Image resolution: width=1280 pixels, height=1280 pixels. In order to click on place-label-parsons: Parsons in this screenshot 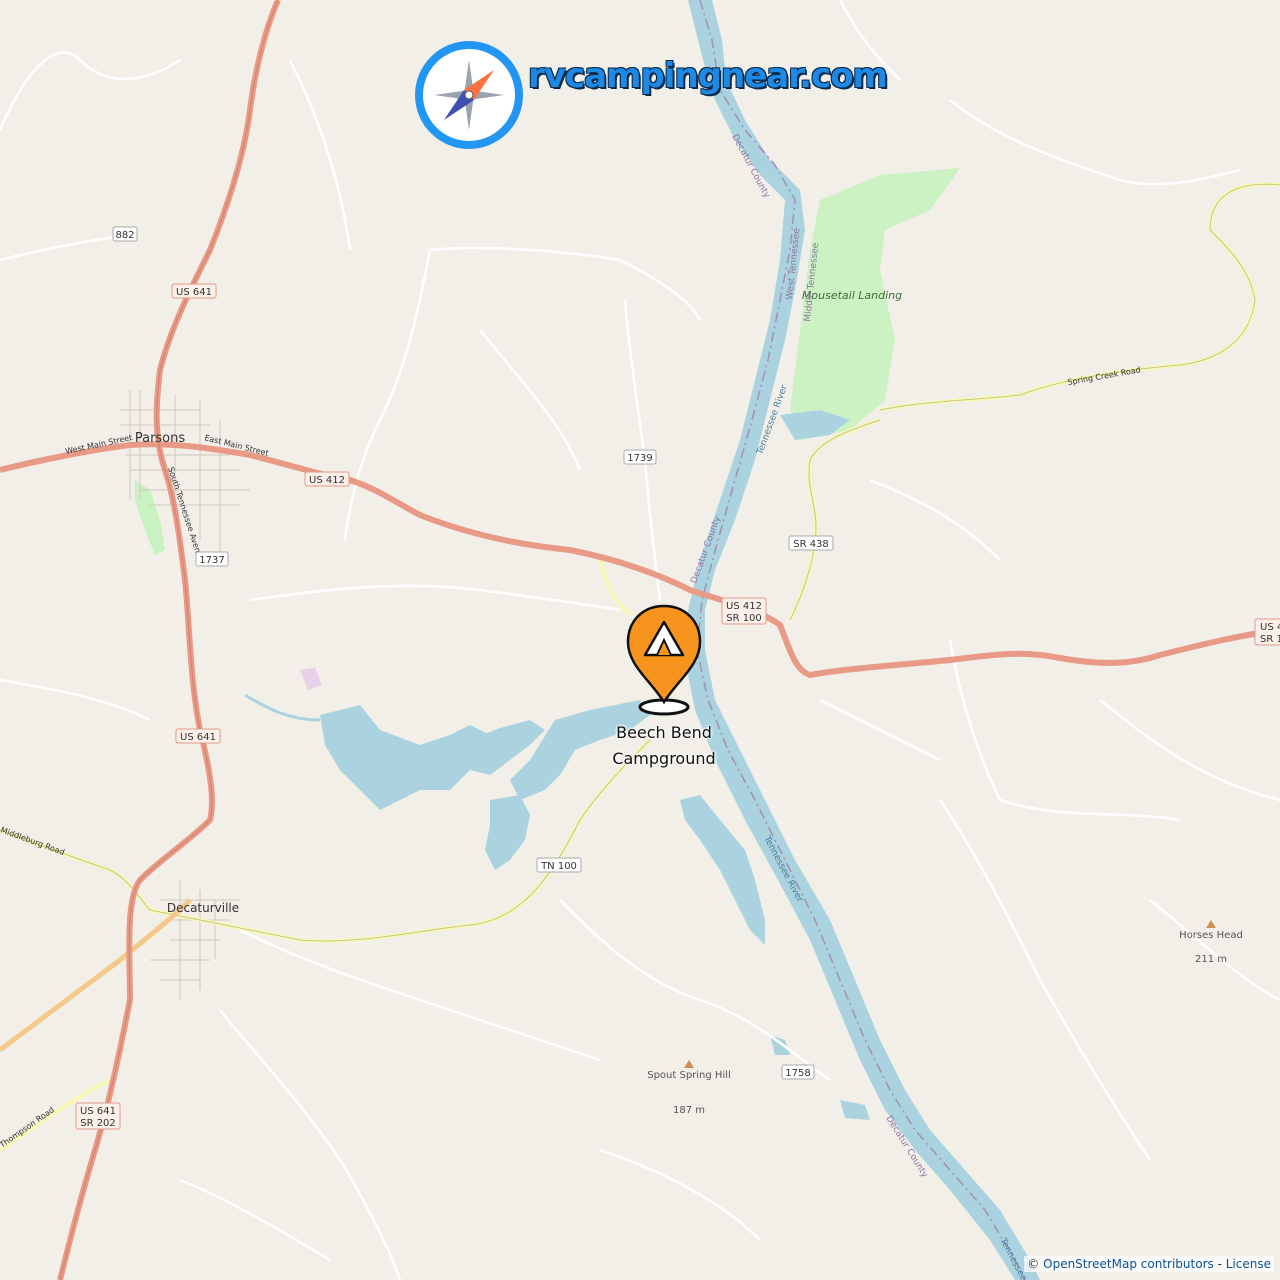, I will do `click(160, 438)`.